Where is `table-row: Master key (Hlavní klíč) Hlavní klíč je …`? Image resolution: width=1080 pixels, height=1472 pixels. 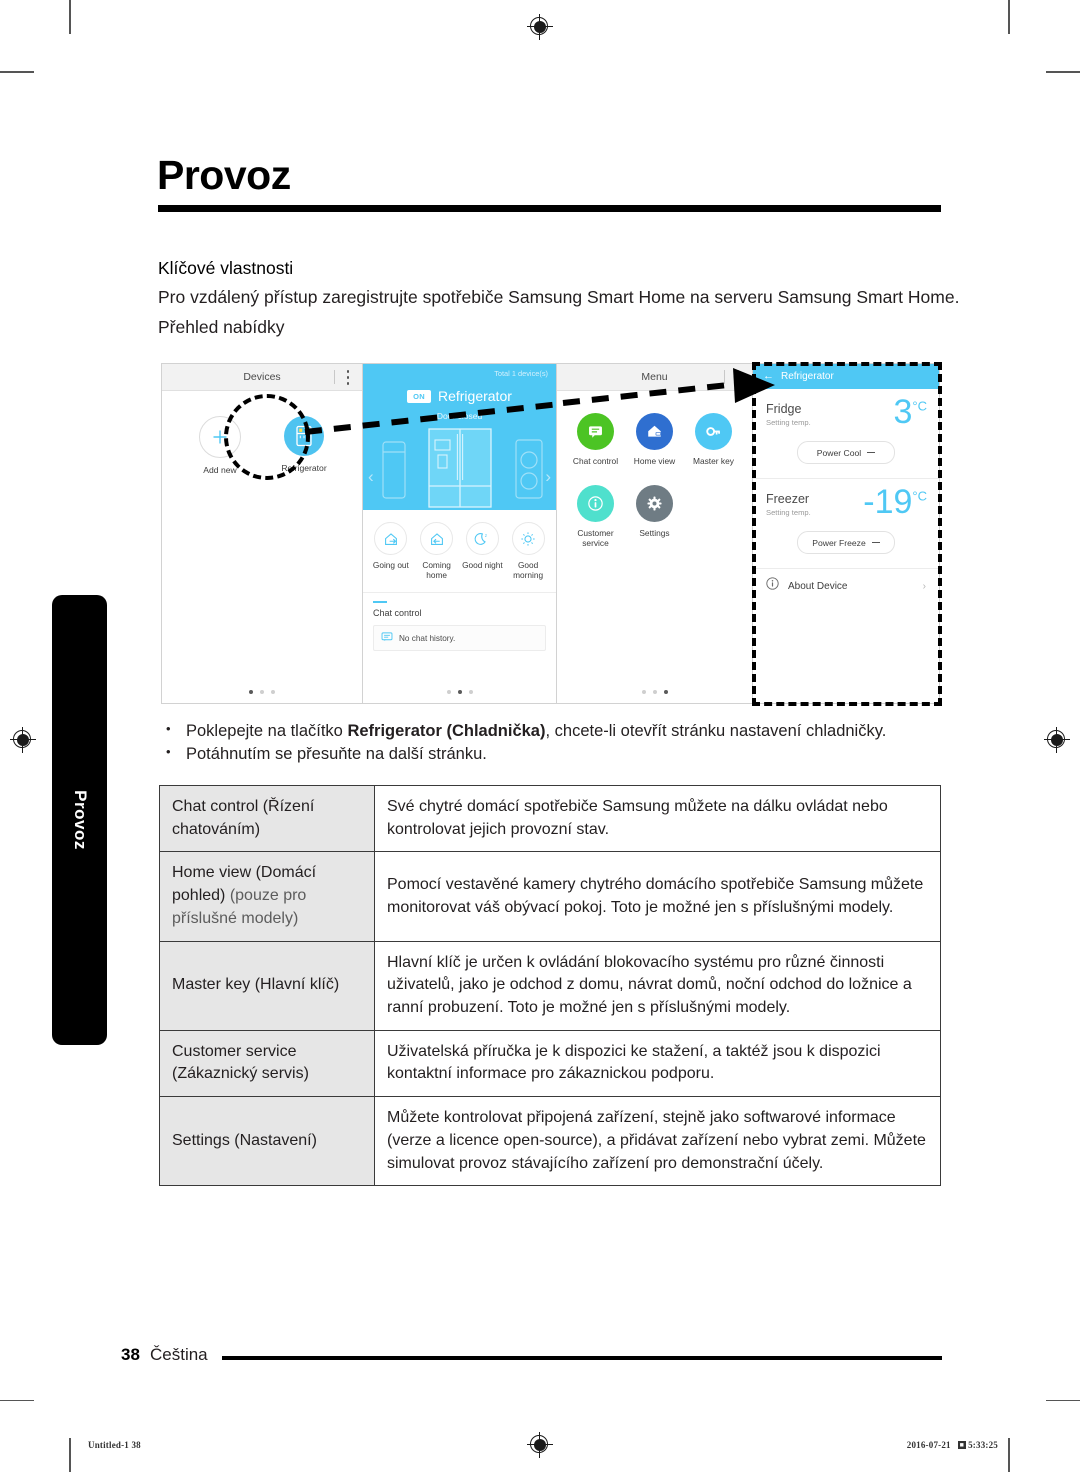 table-row: Master key (Hlavní klíč) Hlavní klíč je … is located at coordinates (550, 985).